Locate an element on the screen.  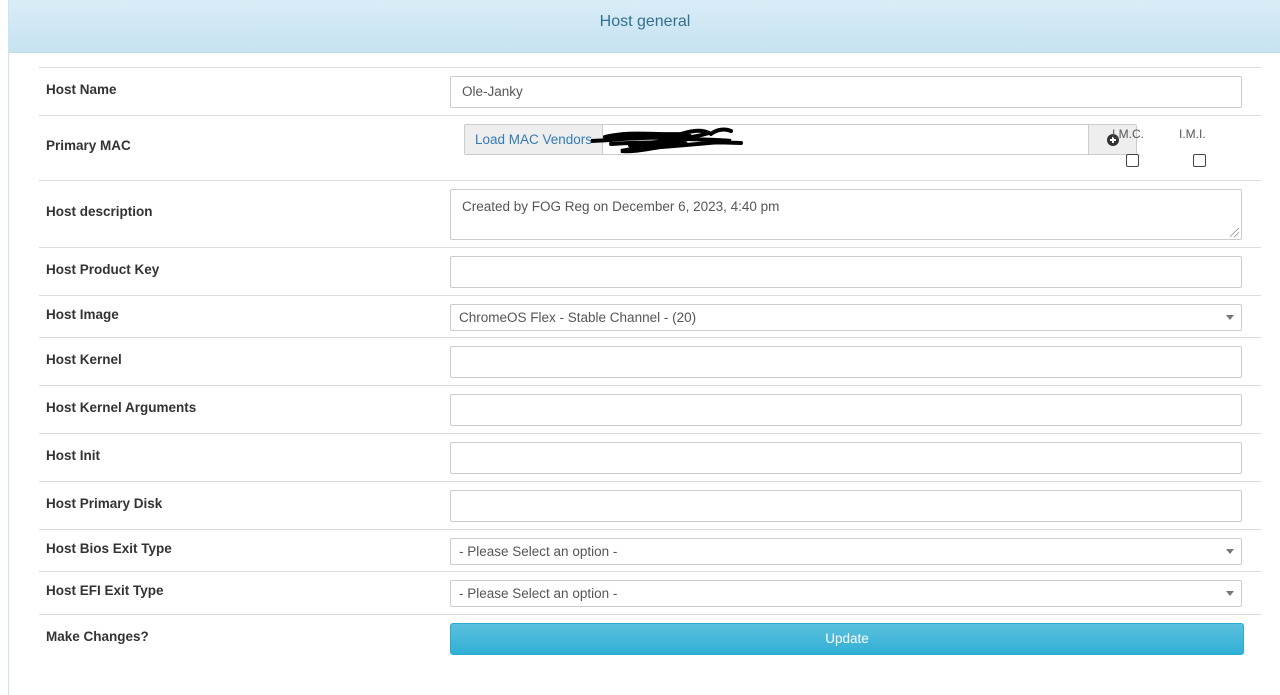
host-init-input is located at coordinates (846, 458).